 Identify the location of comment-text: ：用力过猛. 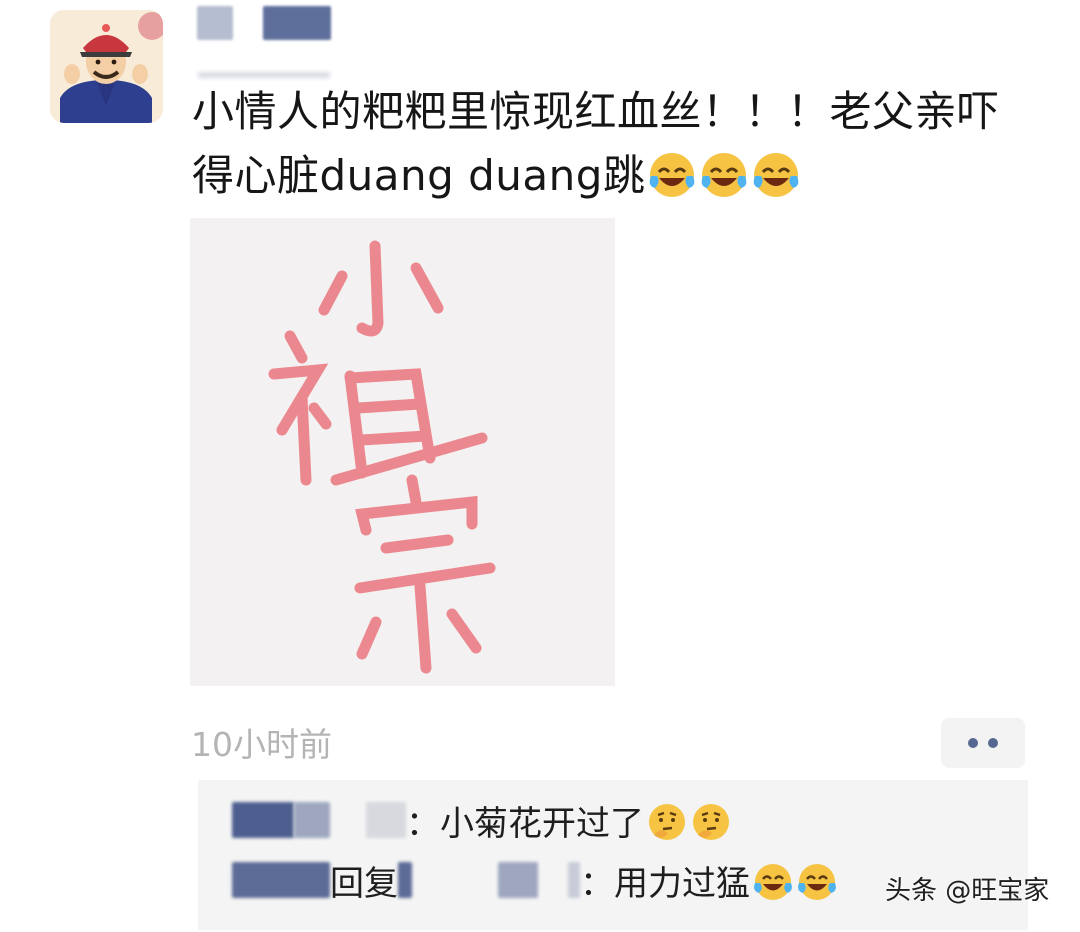
(709, 880).